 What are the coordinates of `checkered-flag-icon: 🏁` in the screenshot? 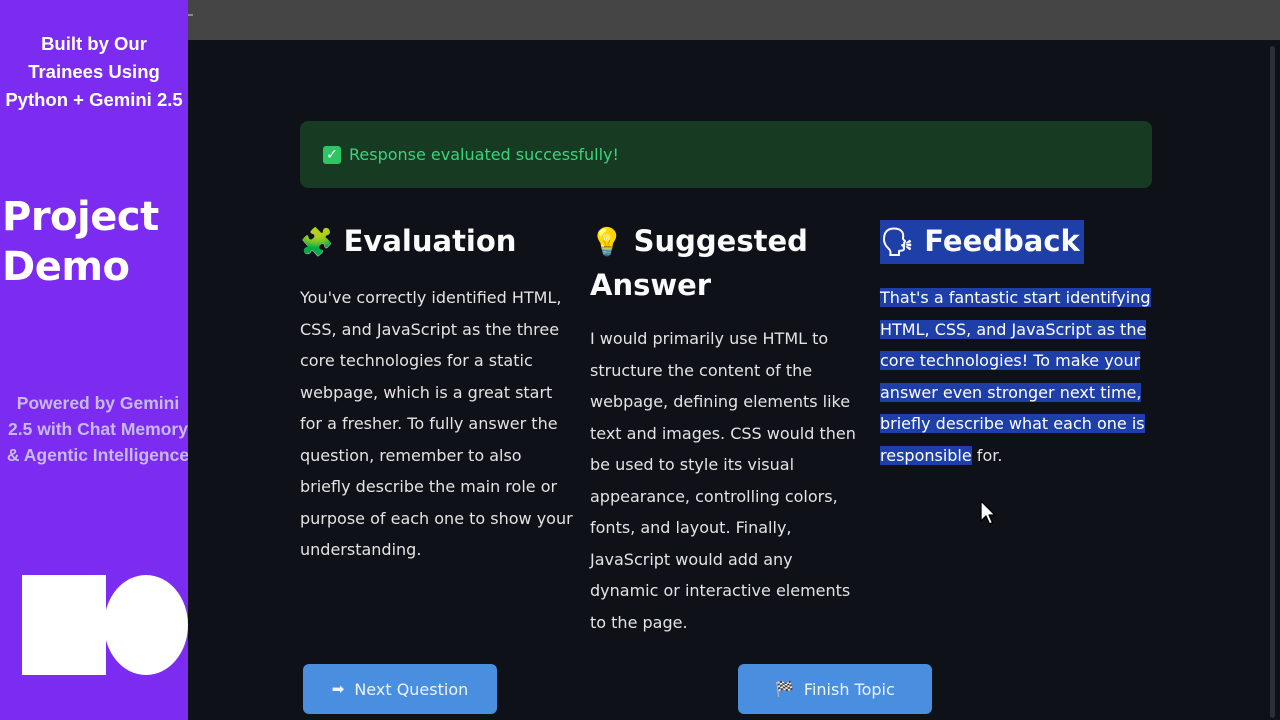 It's located at (784, 689).